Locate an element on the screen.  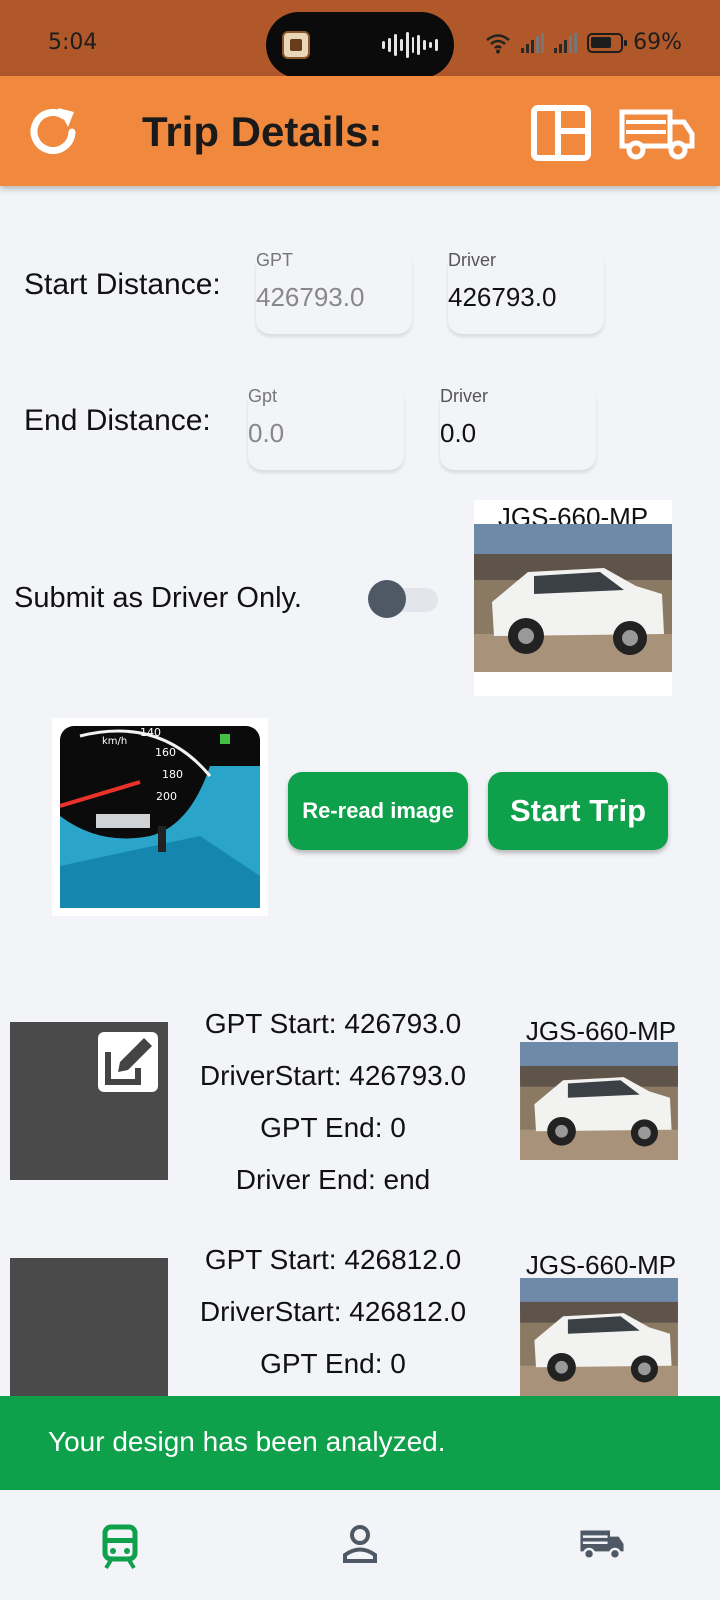
reread-image-button: Re-read image is located at coordinates (378, 811).